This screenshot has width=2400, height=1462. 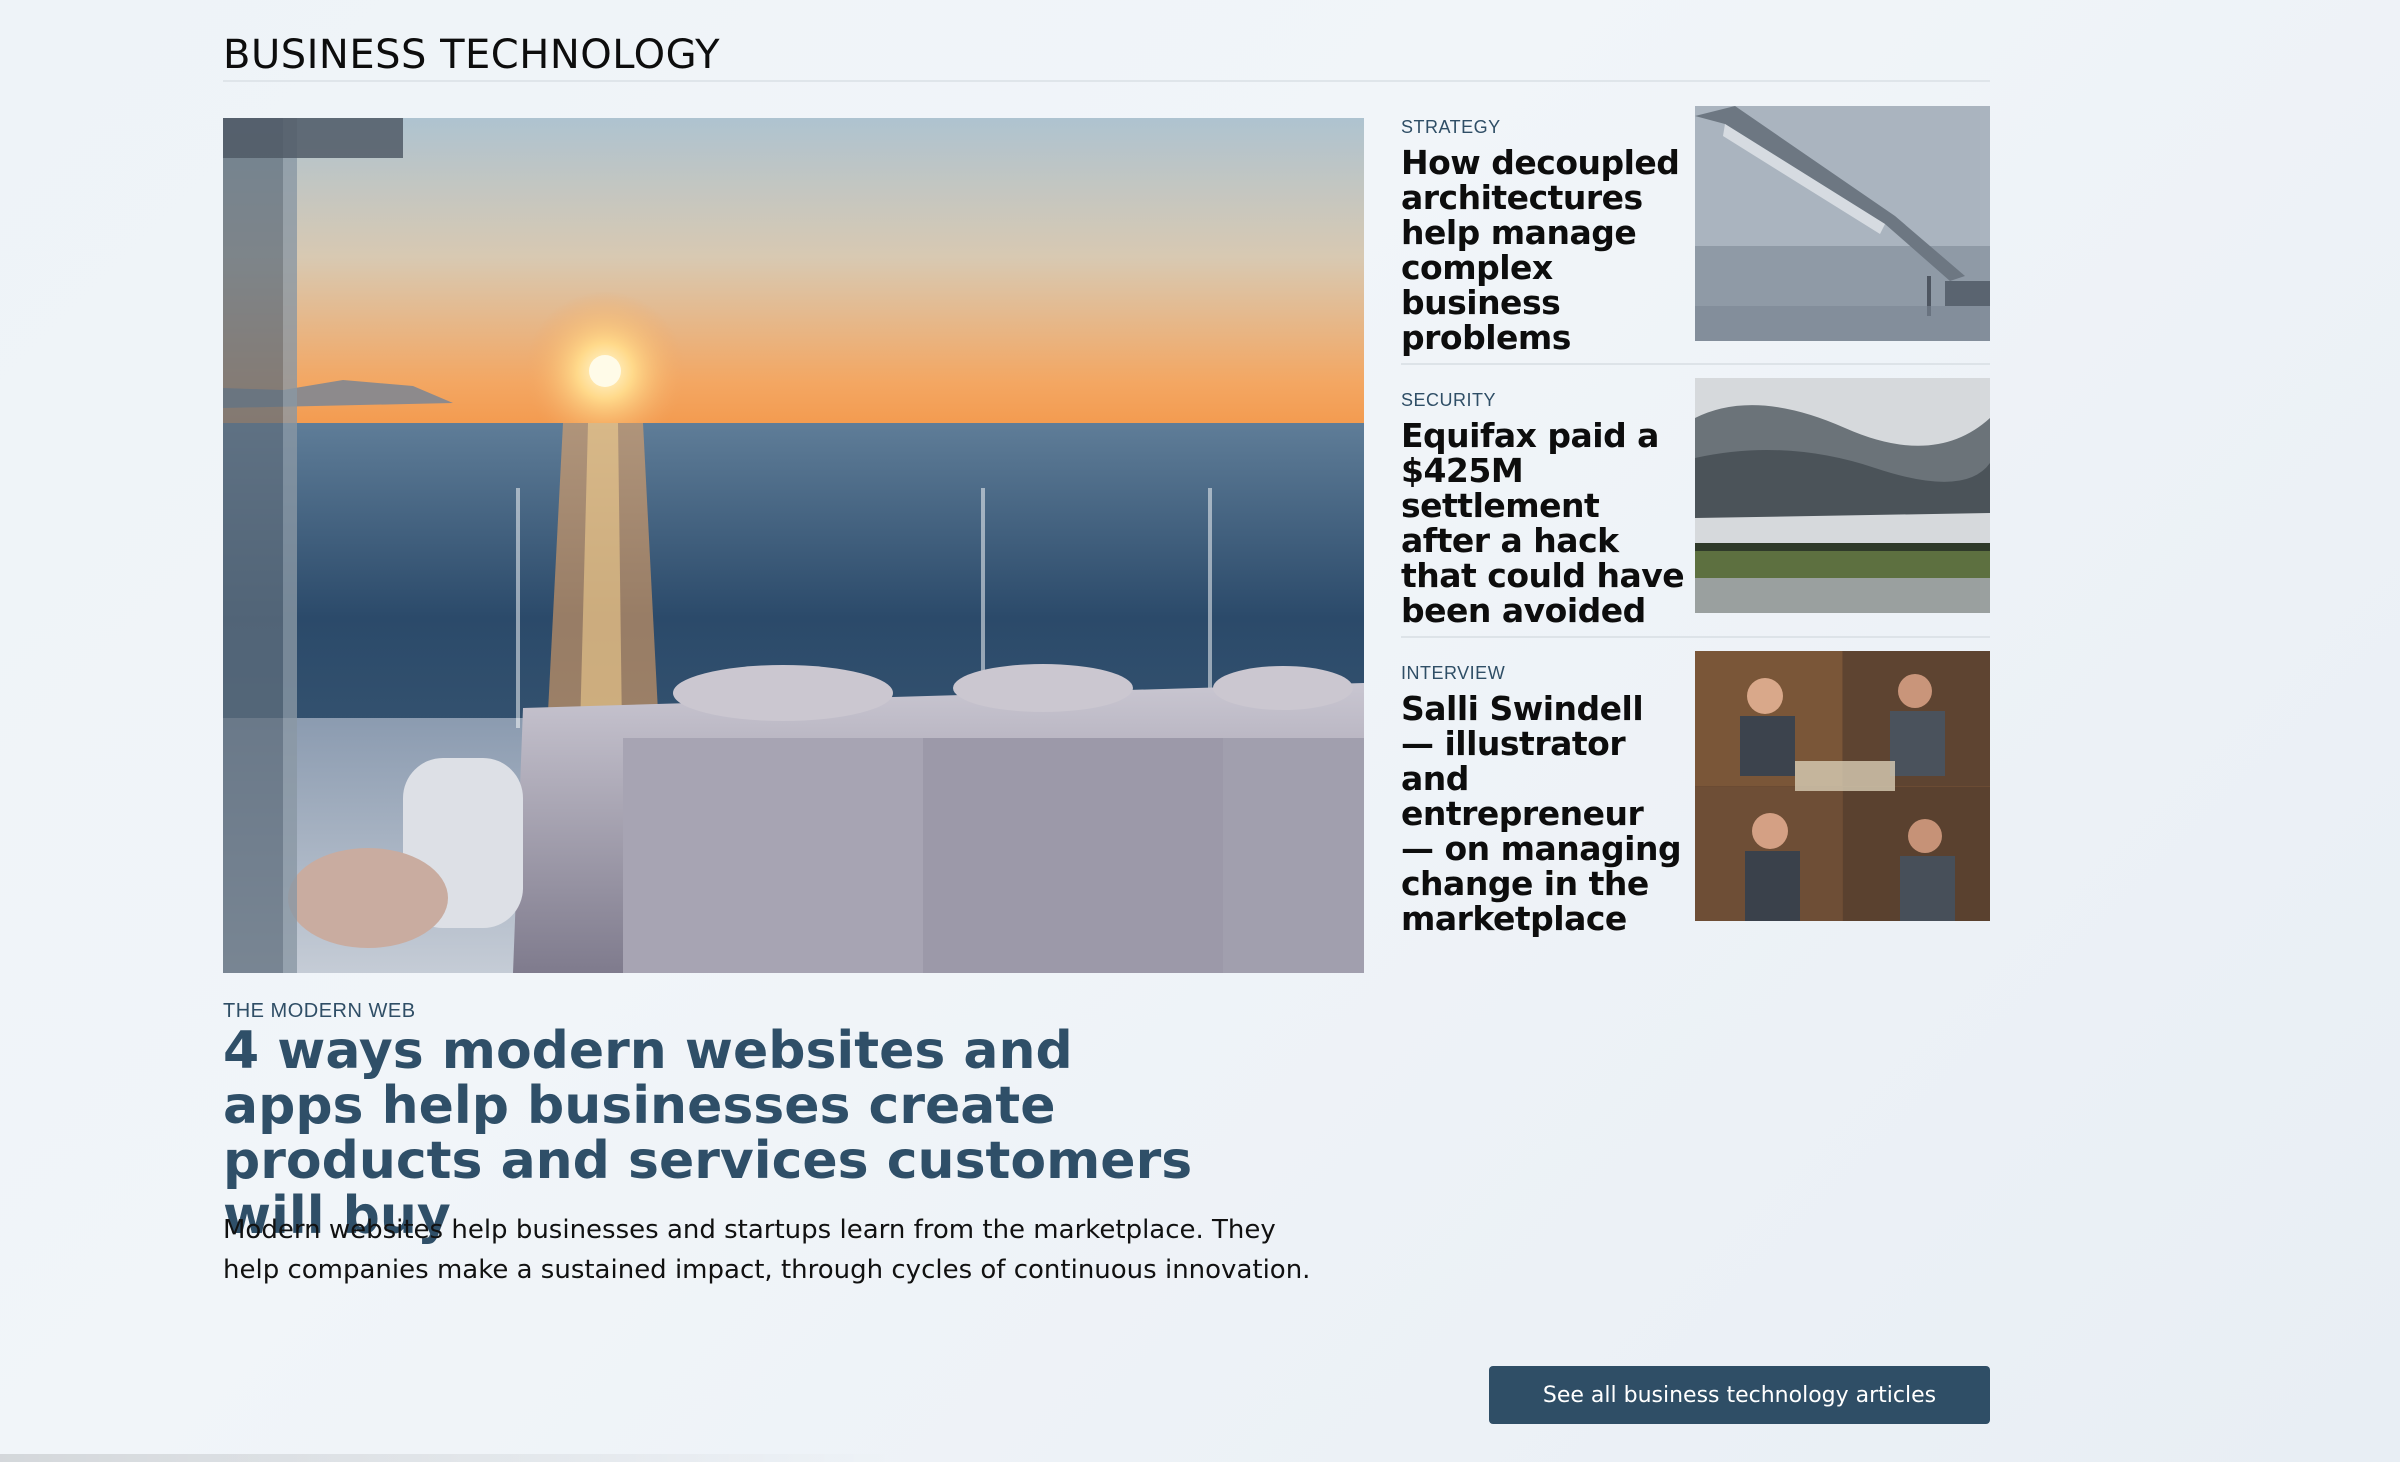 I want to click on section-divider, so click(x=1106, y=81).